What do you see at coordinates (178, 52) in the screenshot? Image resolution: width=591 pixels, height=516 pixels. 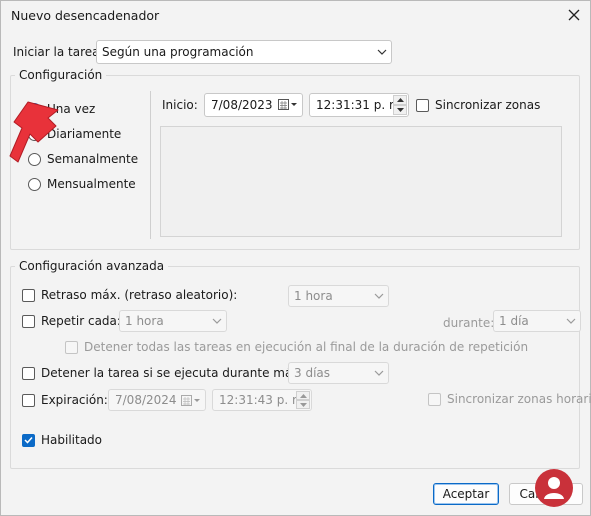 I see `start-task-value: Según una programación` at bounding box center [178, 52].